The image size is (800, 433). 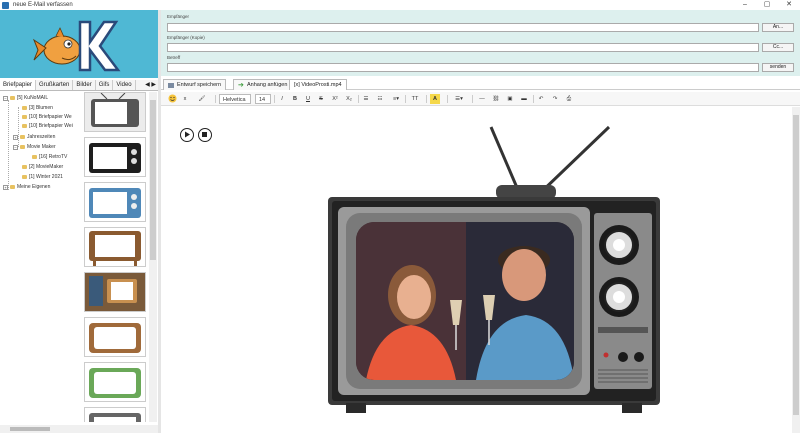 What do you see at coordinates (25, 98) in the screenshot?
I see `tree-node: − [5] KuNoMAIL` at bounding box center [25, 98].